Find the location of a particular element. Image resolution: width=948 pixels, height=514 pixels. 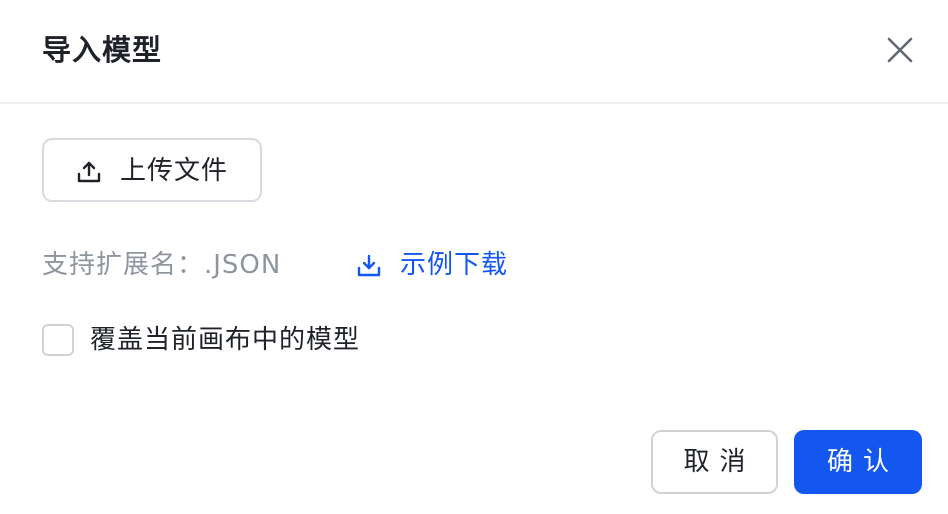

dialog-title: 导入模型 is located at coordinates (102, 50).